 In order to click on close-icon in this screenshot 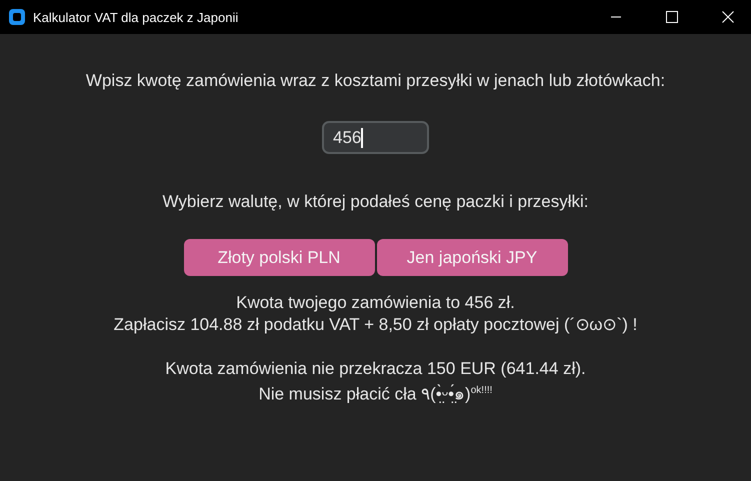, I will do `click(728, 17)`.